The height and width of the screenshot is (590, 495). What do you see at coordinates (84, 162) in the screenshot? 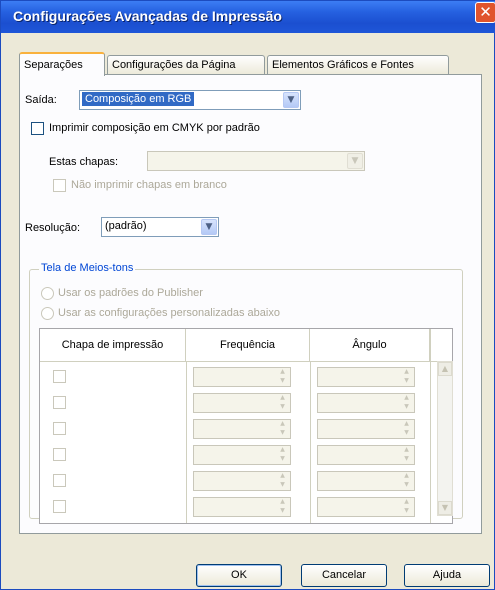
I see `plates-label: Estas chapas:` at bounding box center [84, 162].